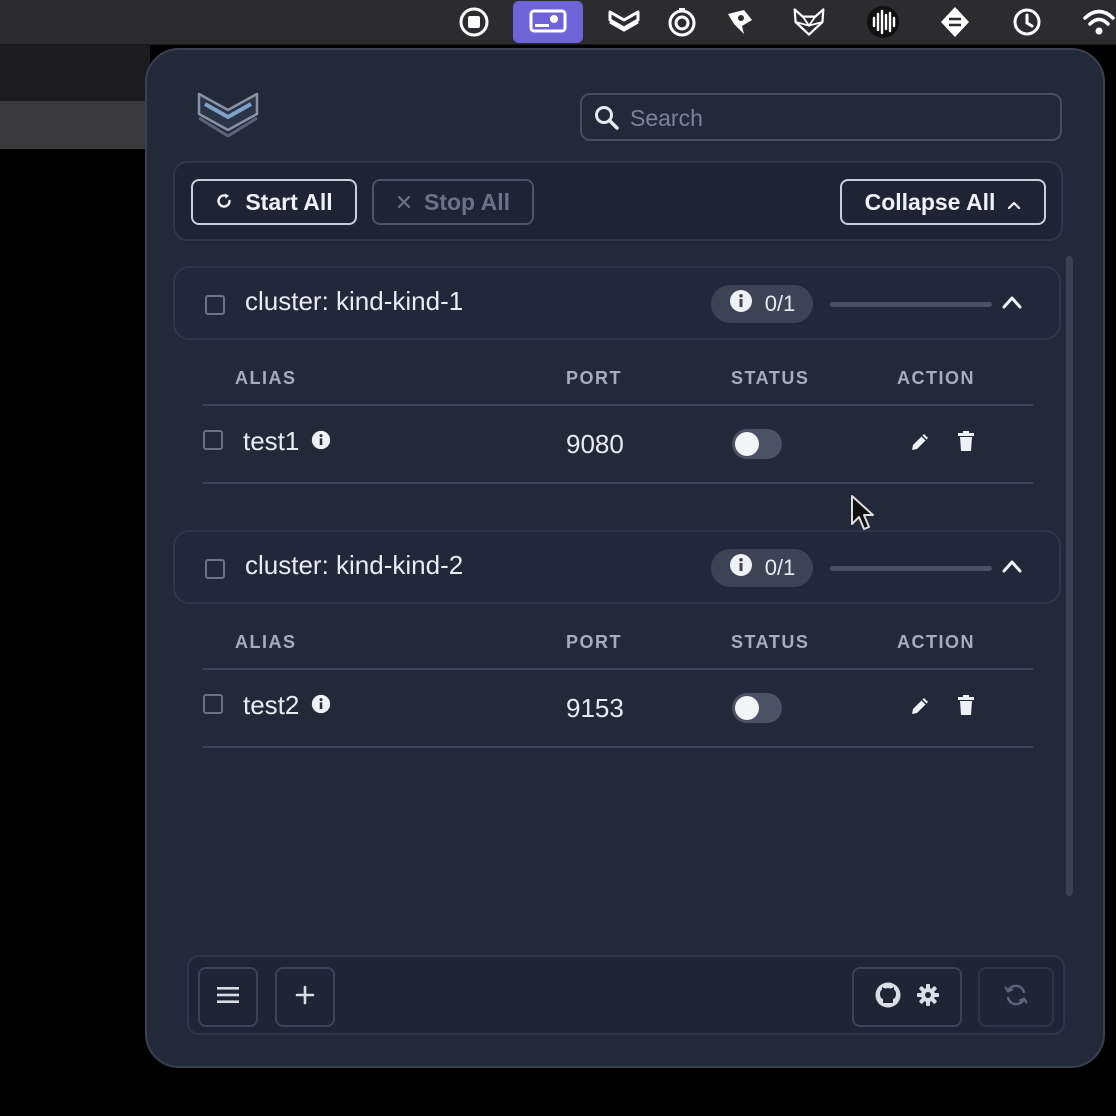 This screenshot has width=1116, height=1116. Describe the element at coordinates (840, 118) in the screenshot. I see `search-input` at that location.